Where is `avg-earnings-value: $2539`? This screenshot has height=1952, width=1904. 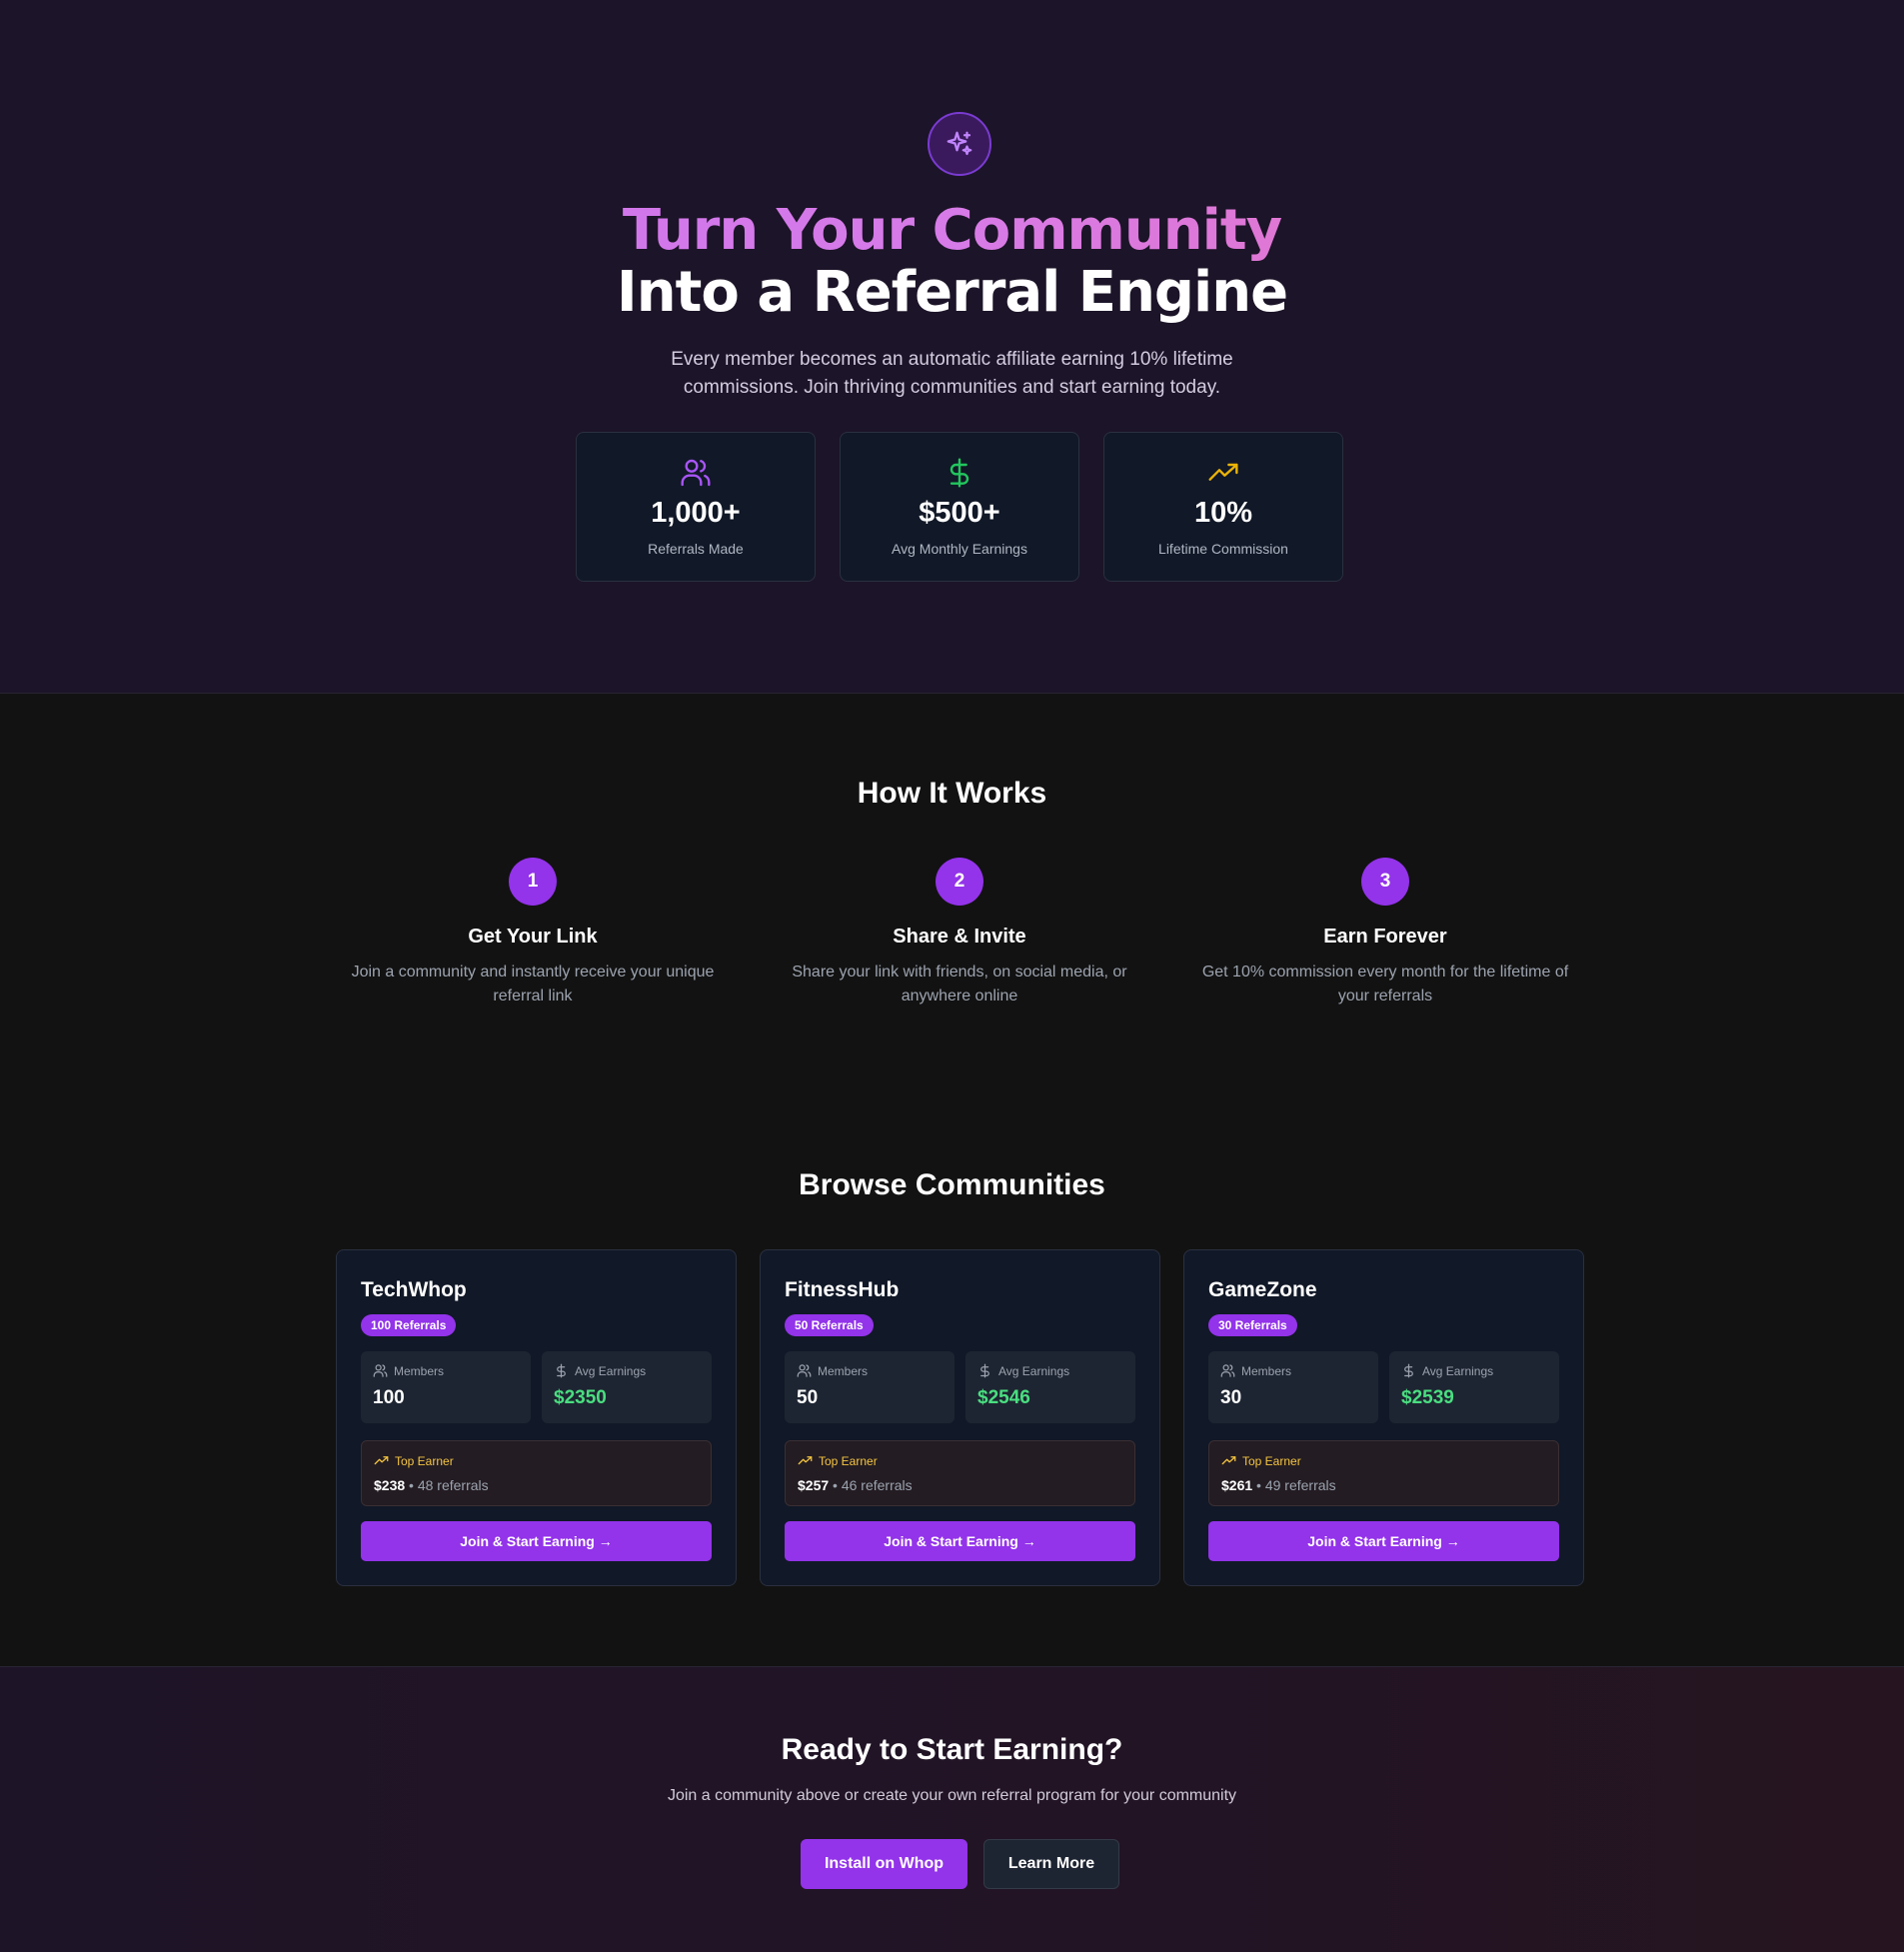 avg-earnings-value: $2539 is located at coordinates (1427, 1397).